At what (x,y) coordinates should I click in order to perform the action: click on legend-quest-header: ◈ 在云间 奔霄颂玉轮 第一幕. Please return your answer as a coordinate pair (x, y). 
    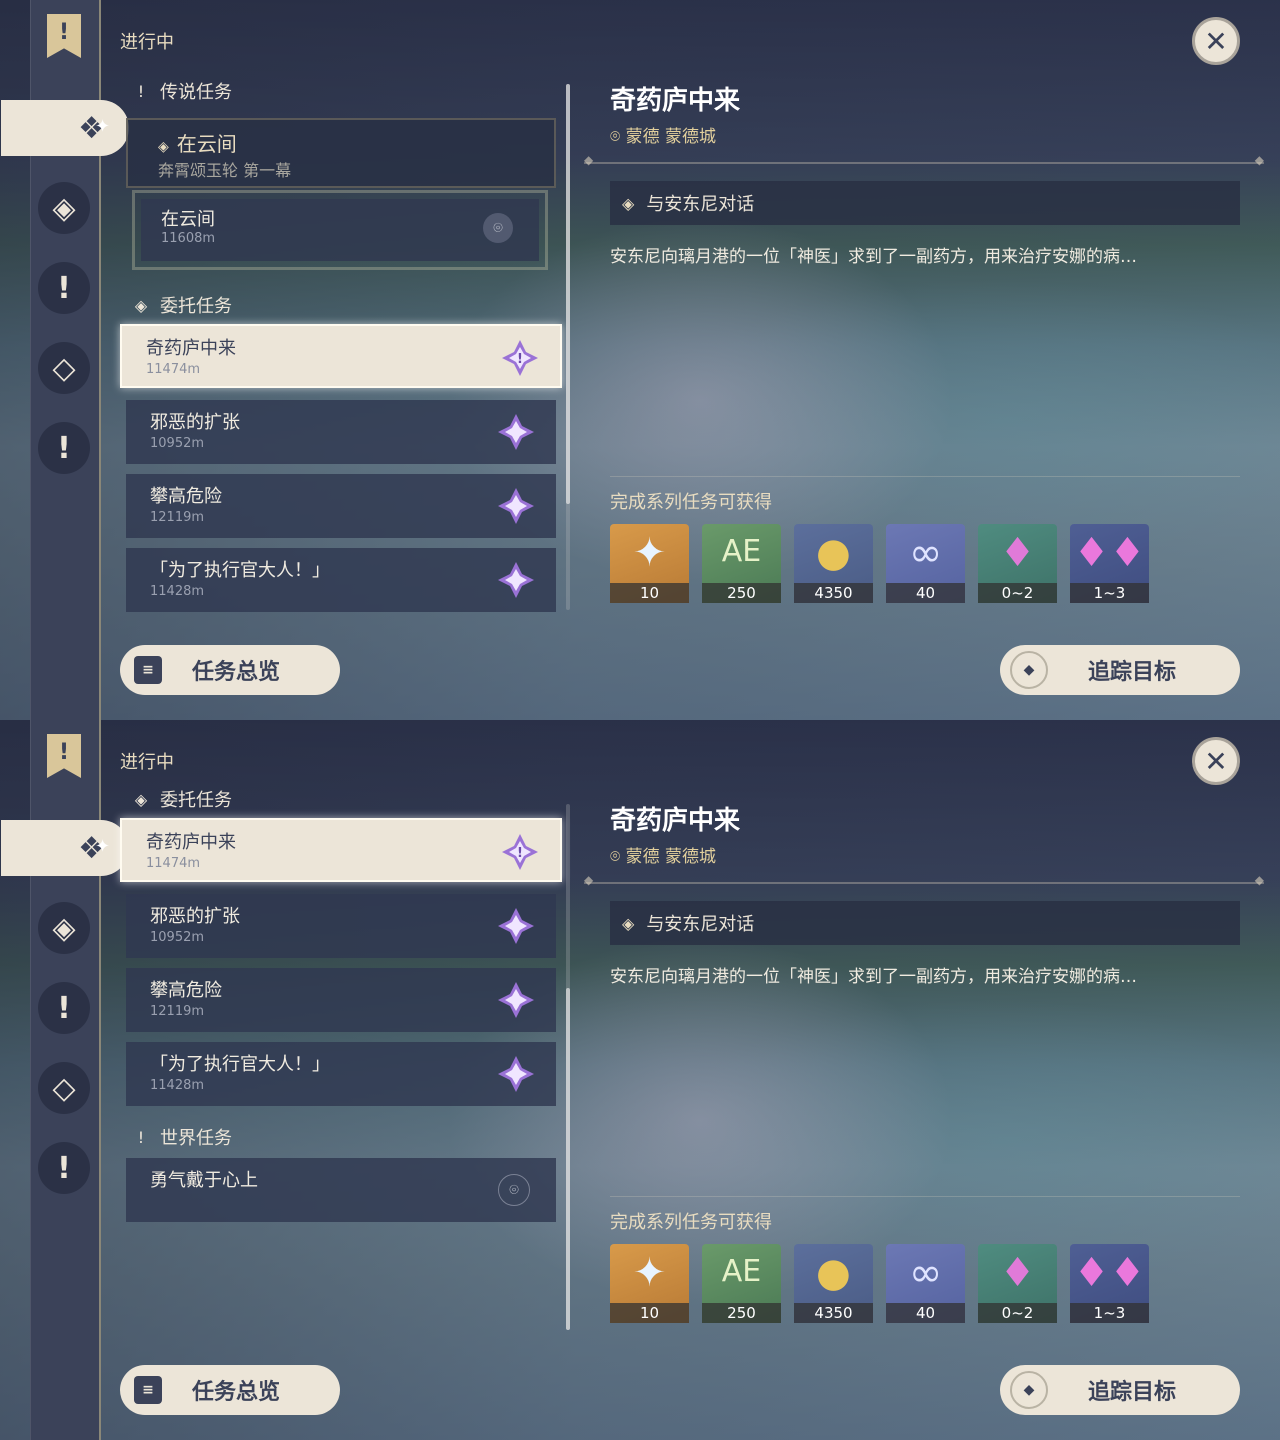
    Looking at the image, I should click on (341, 153).